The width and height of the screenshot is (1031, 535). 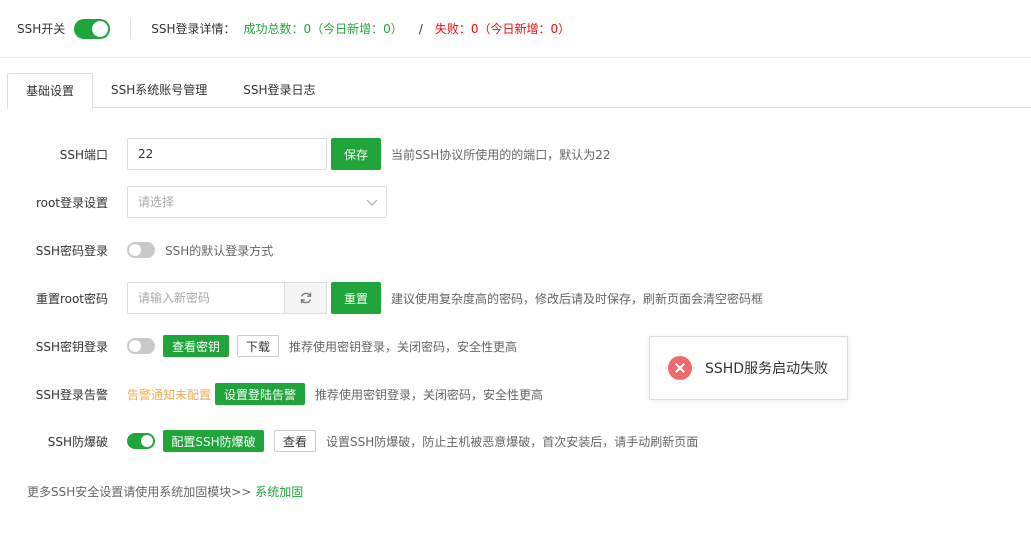 I want to click on root-login-select: 请选择, so click(x=257, y=202).